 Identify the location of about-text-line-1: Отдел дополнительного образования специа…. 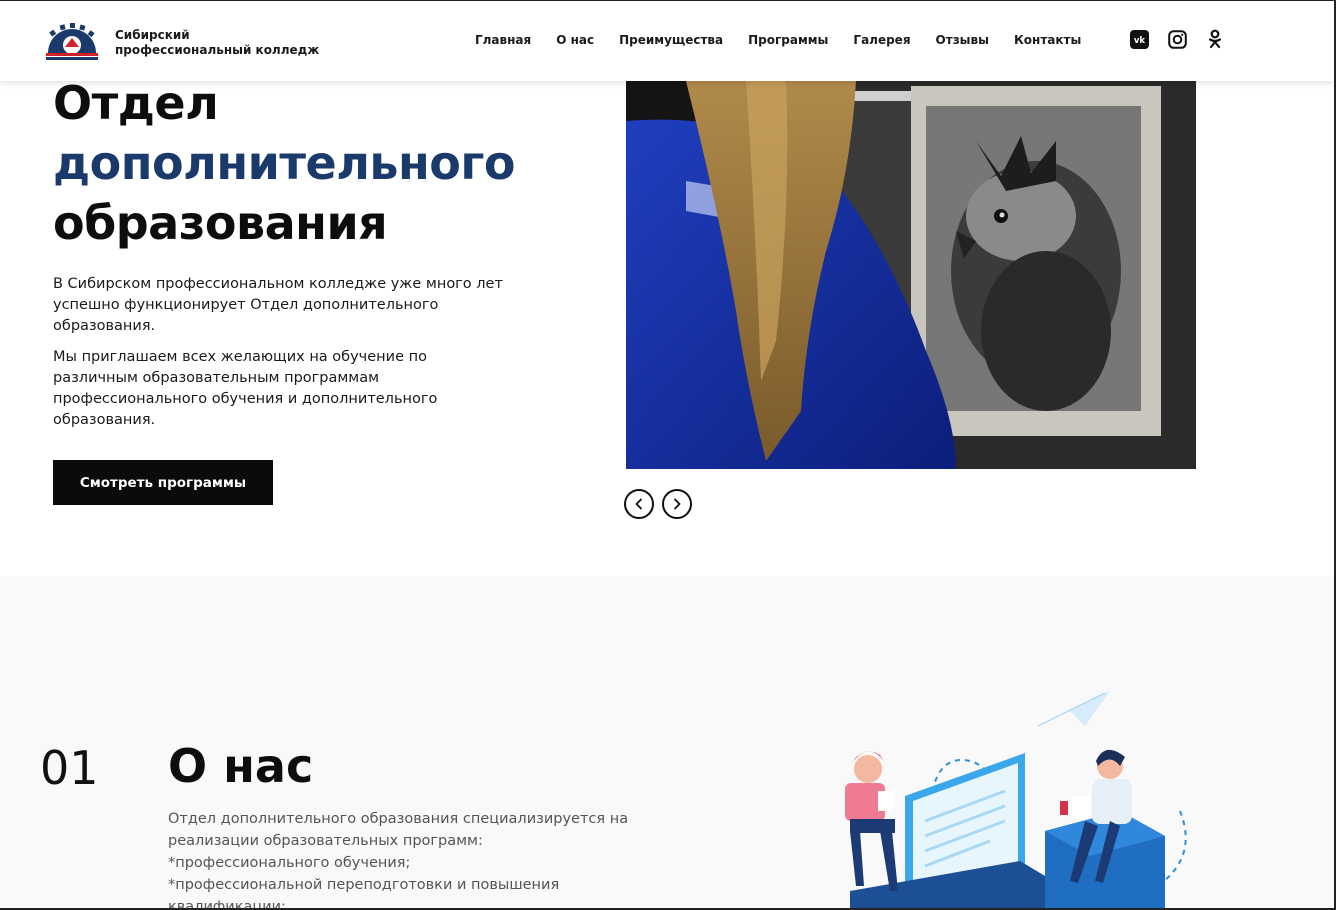
(398, 819).